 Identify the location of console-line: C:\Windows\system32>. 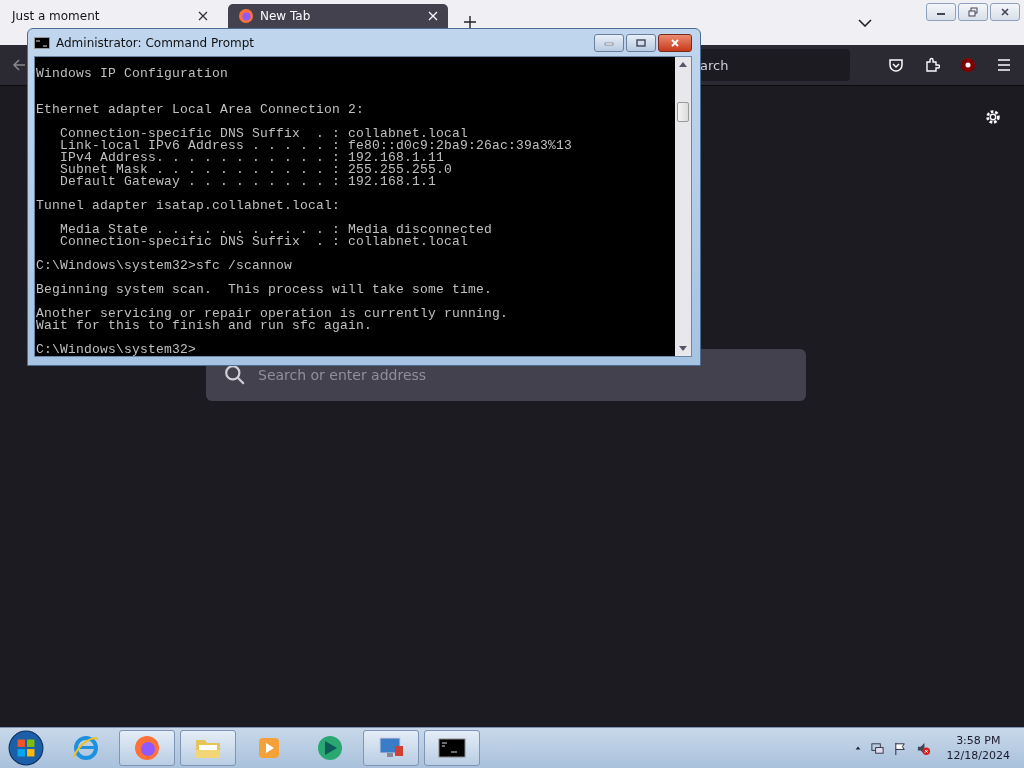
(117, 350).